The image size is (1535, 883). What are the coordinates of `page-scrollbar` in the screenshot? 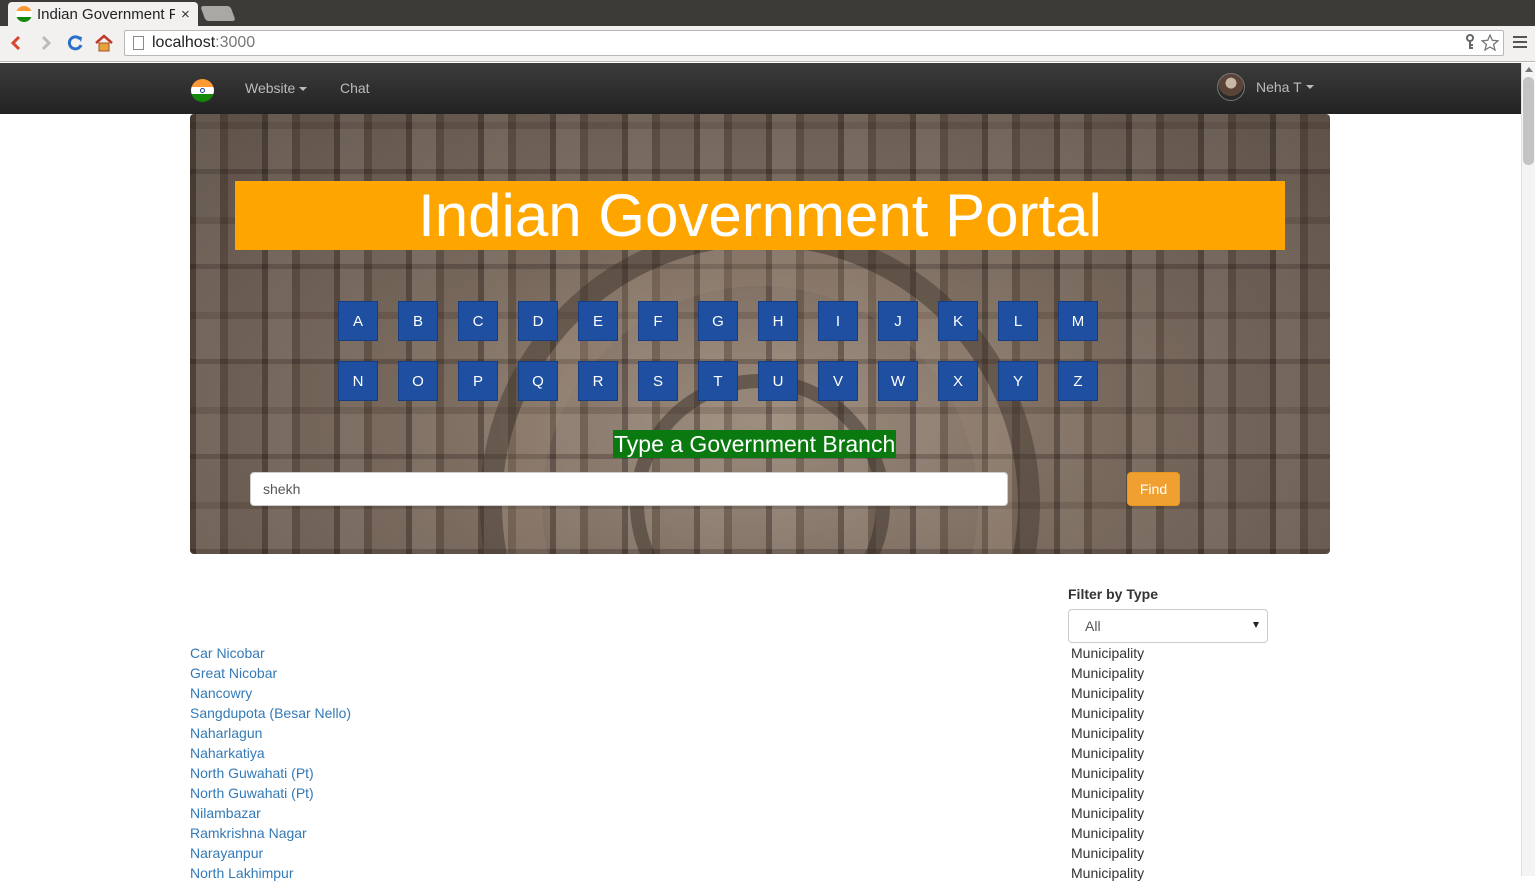 It's located at (1528, 469).